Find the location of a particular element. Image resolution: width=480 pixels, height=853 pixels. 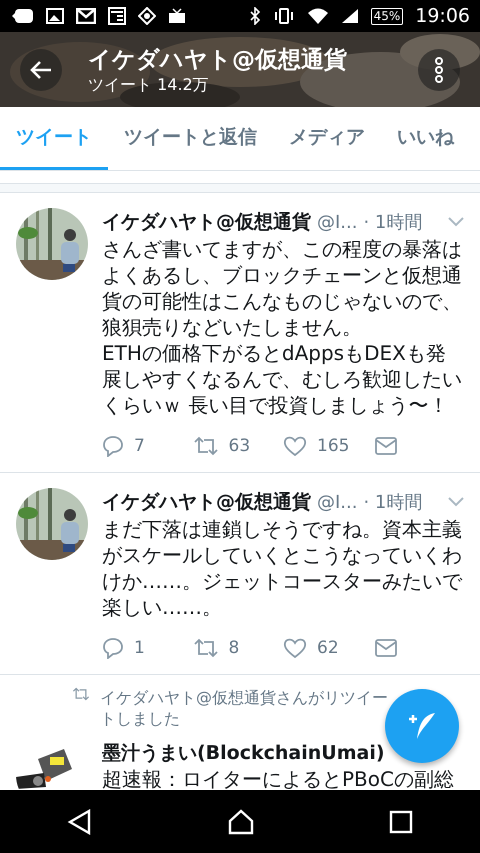

clock: 19:06 is located at coordinates (442, 16).